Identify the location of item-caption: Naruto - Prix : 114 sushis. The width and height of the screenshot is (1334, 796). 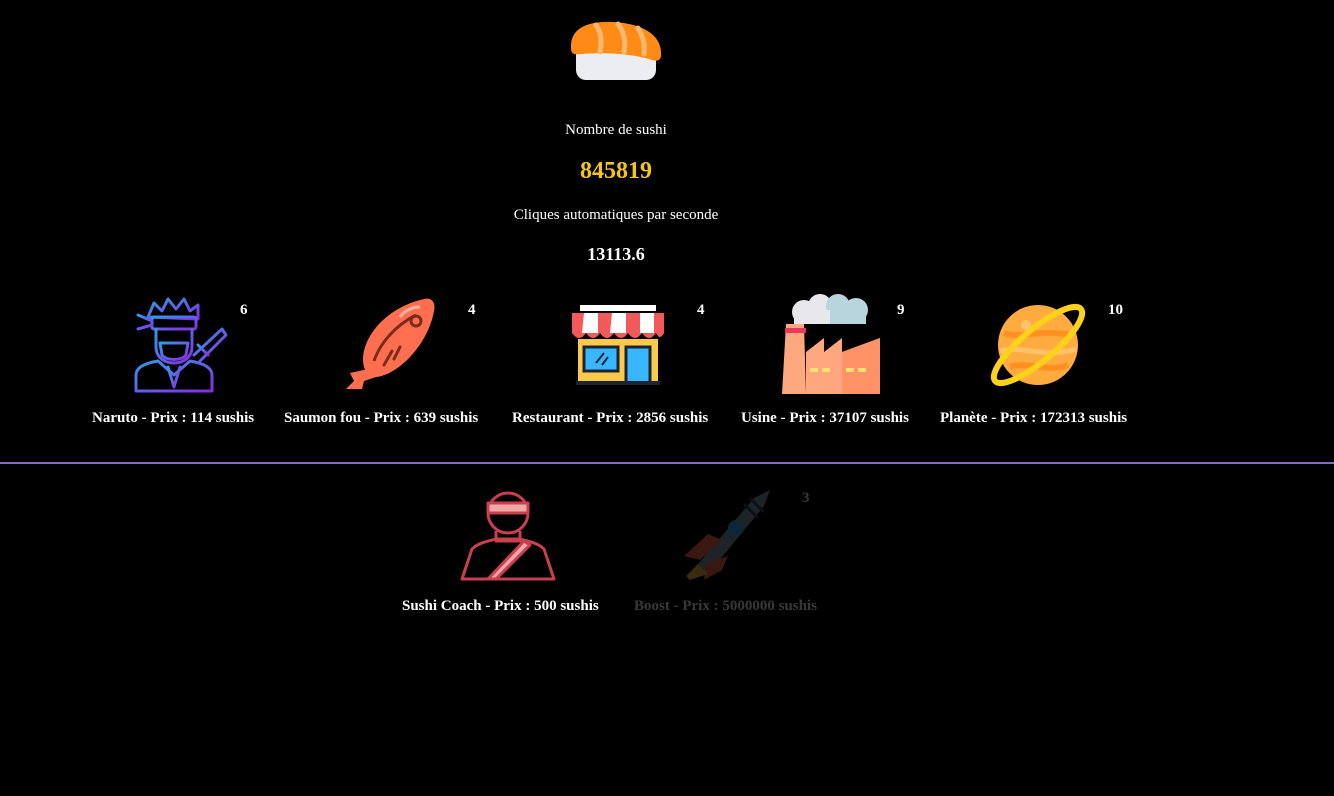
(173, 418).